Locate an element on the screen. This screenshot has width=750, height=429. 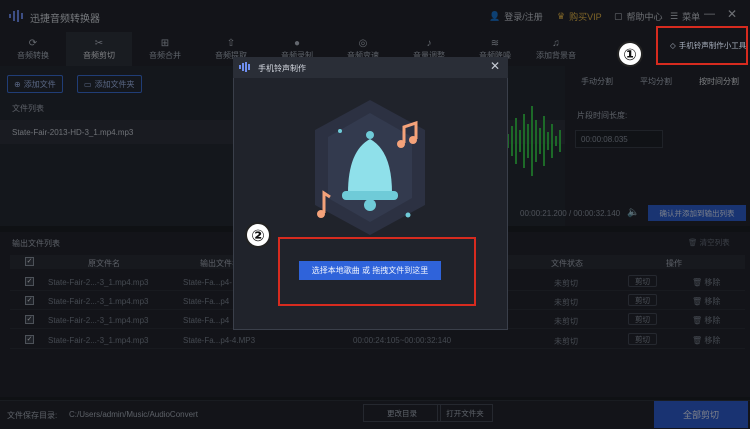
bell-illustration is located at coordinates (370, 167).